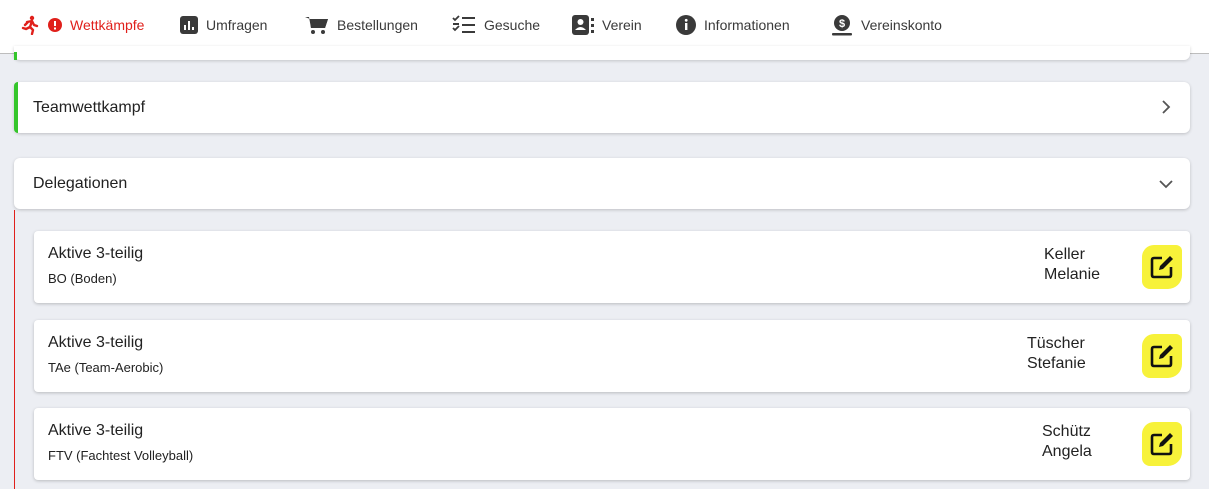 Image resolution: width=1209 pixels, height=489 pixels. Describe the element at coordinates (901, 25) in the screenshot. I see `nav-label-vereinskonto: Vereinskonto` at that location.